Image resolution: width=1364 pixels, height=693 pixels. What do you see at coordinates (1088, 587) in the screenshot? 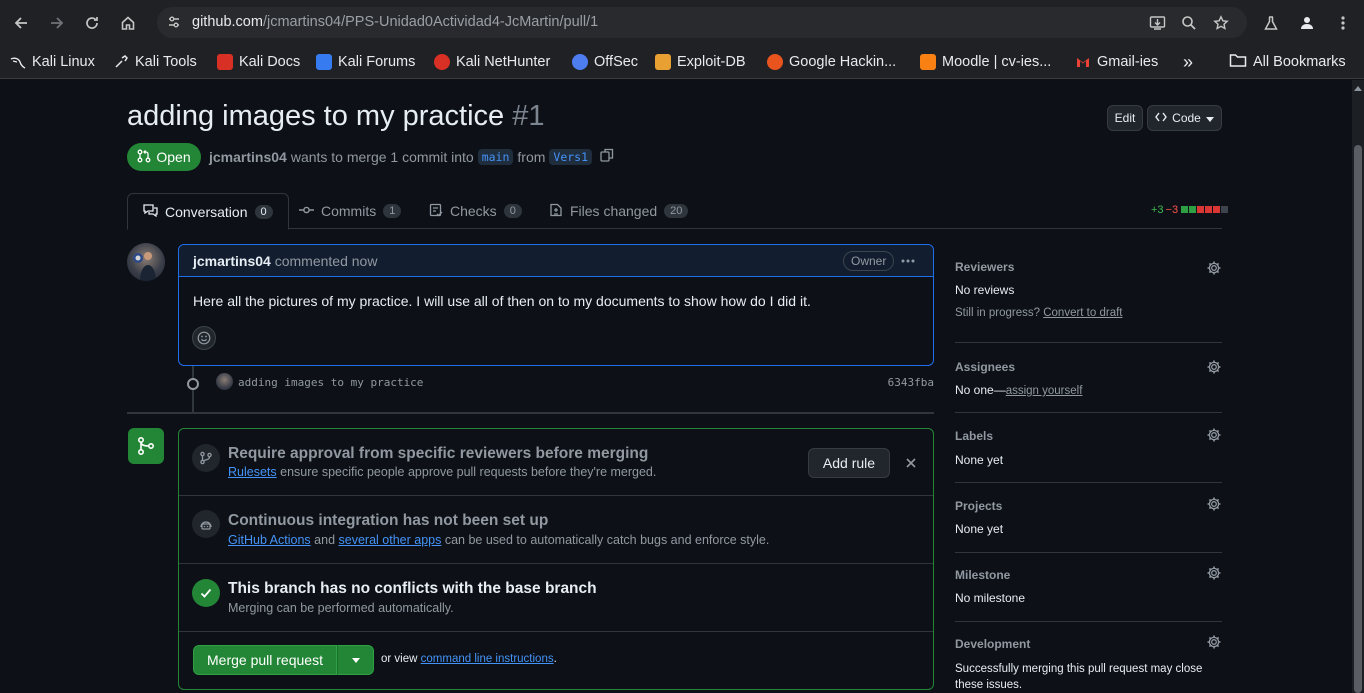
I see `sidebar-milestone: Milestone No milestone` at bounding box center [1088, 587].